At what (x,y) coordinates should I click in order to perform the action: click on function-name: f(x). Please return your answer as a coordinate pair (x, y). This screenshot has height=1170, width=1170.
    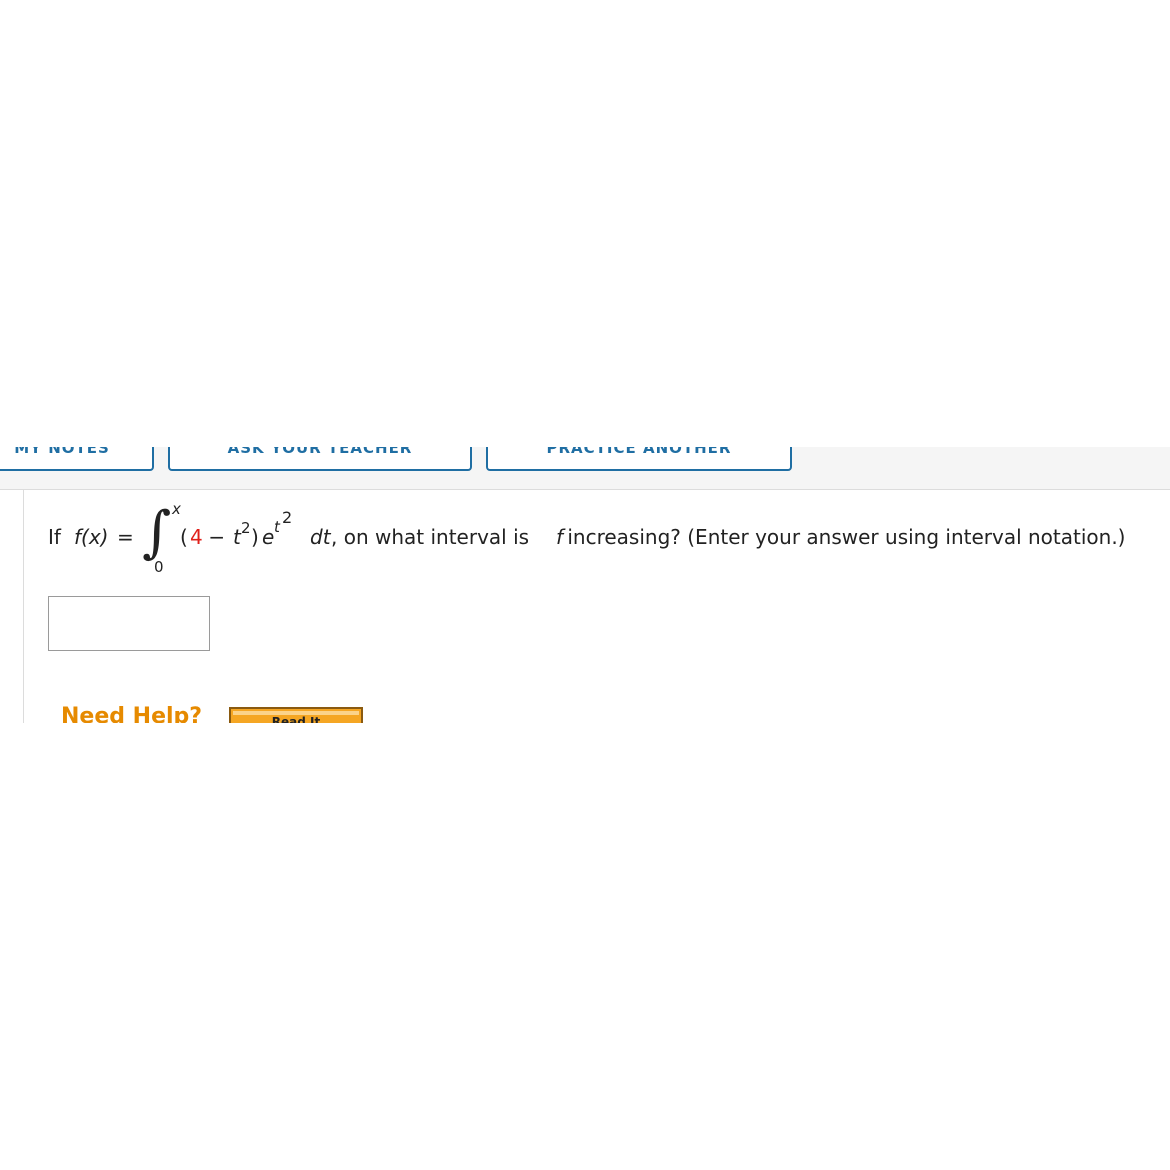
    Looking at the image, I should click on (91, 537).